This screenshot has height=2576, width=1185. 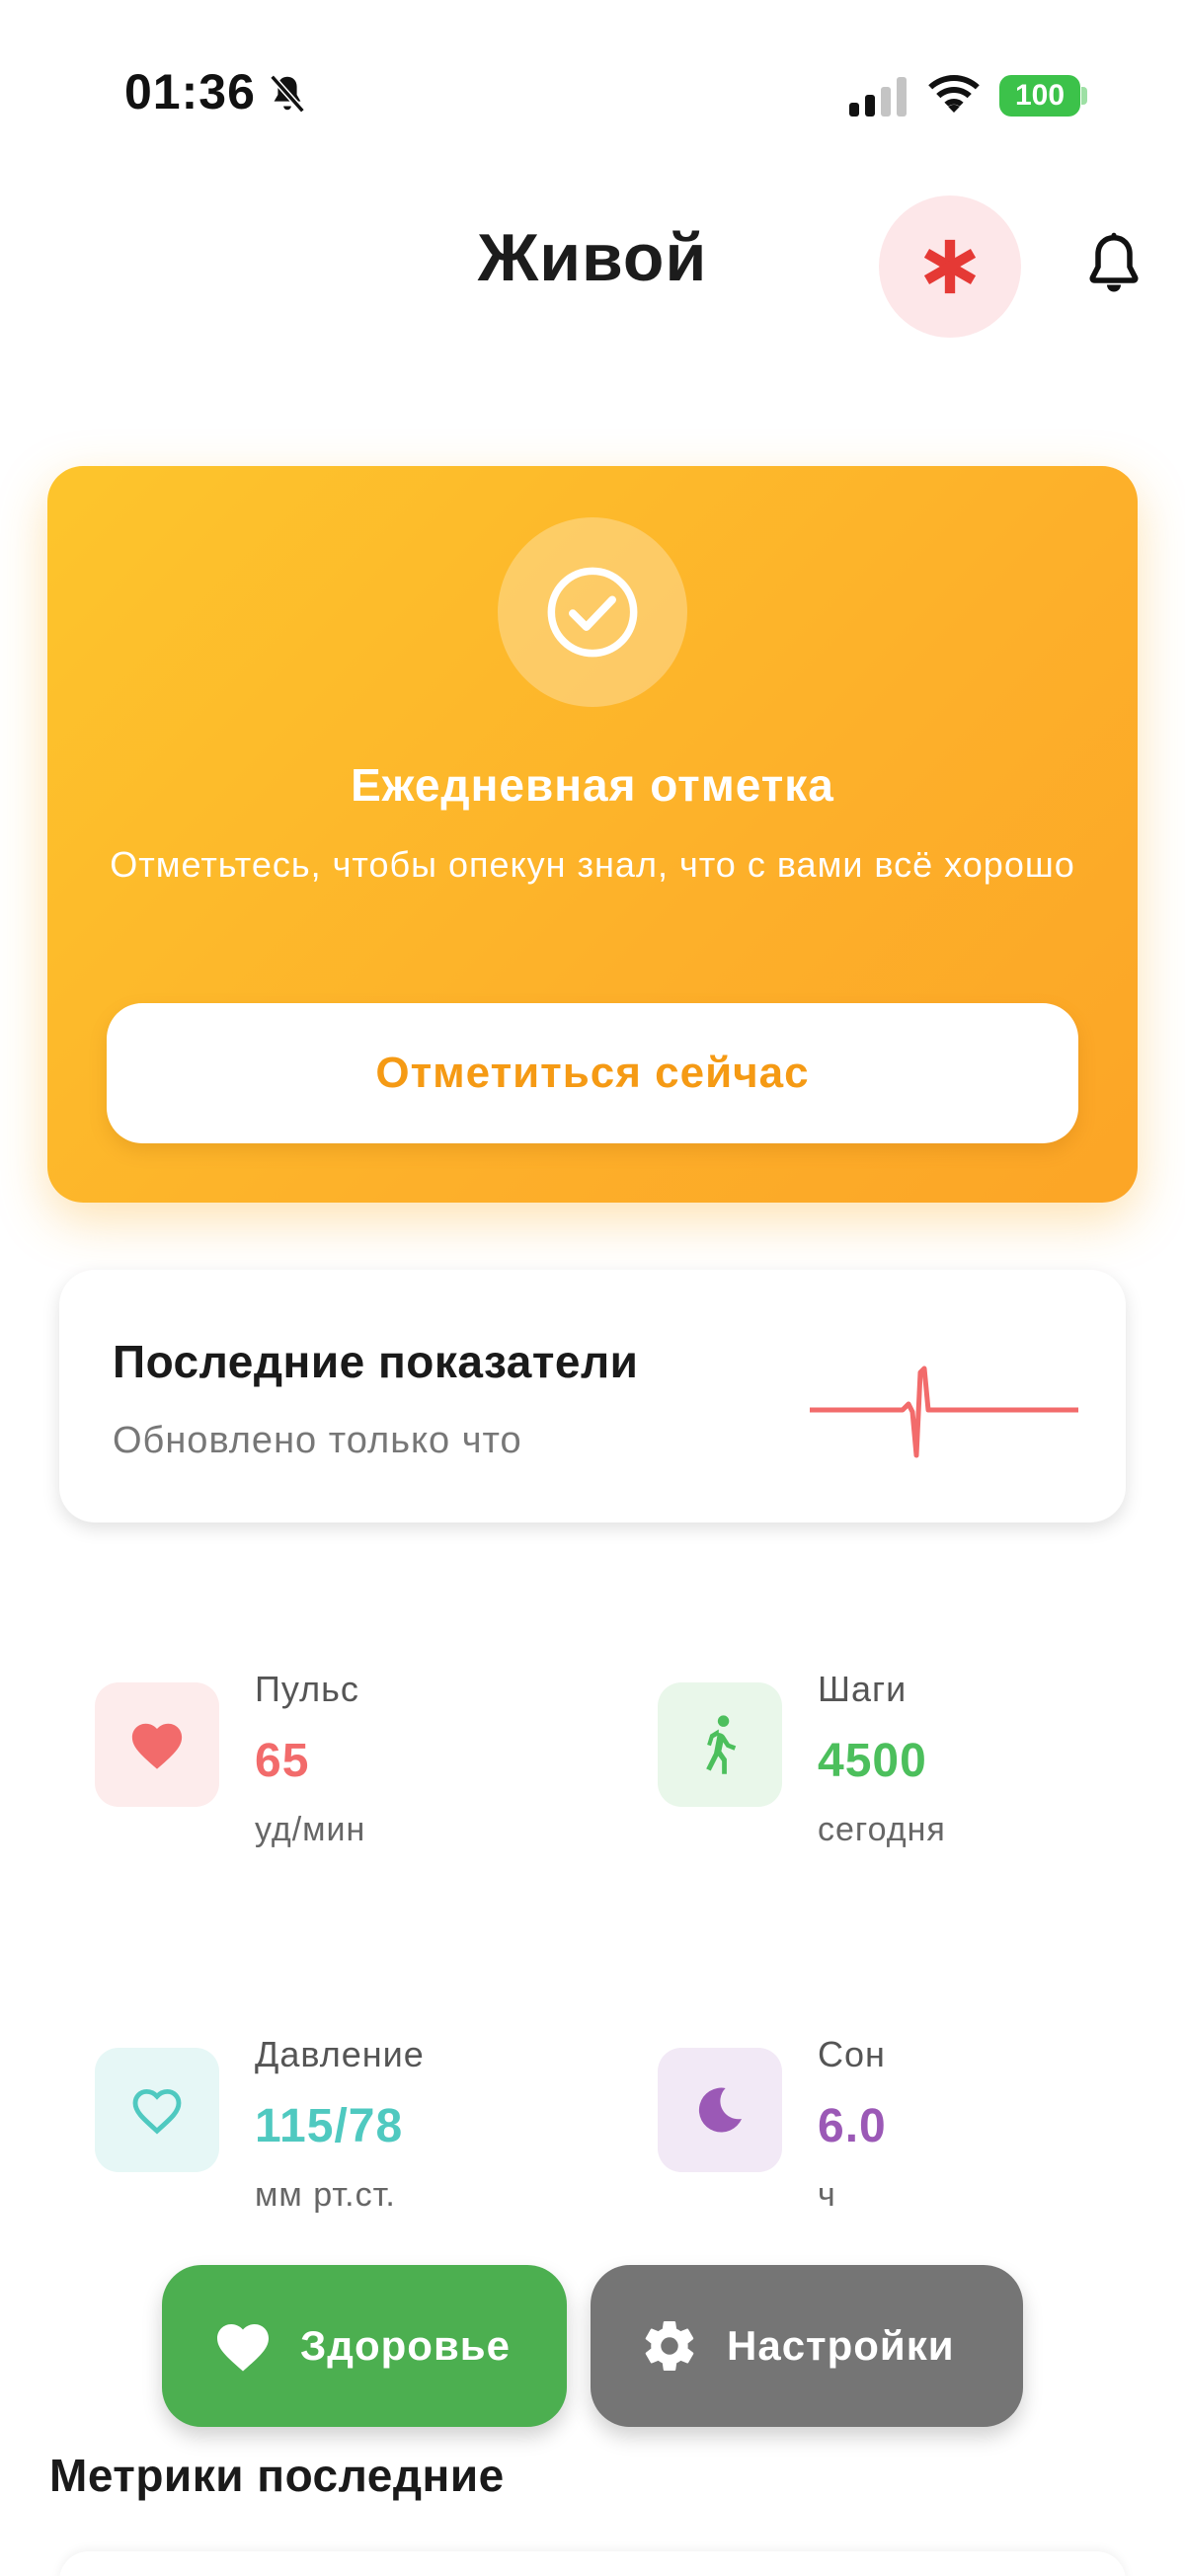 What do you see at coordinates (376, 1361) in the screenshot?
I see `latest-metrics-title: Последние показатели` at bounding box center [376, 1361].